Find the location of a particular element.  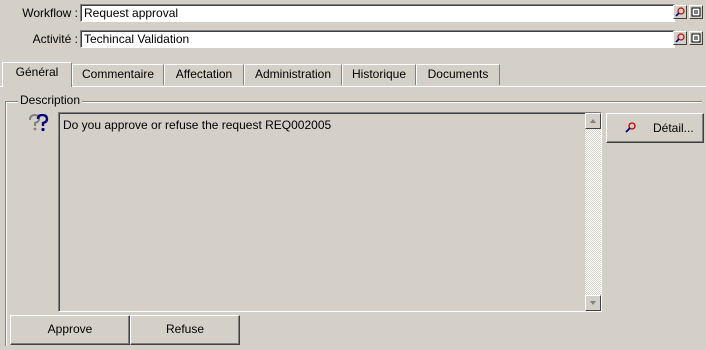

tab-documents: Documents is located at coordinates (458, 74).